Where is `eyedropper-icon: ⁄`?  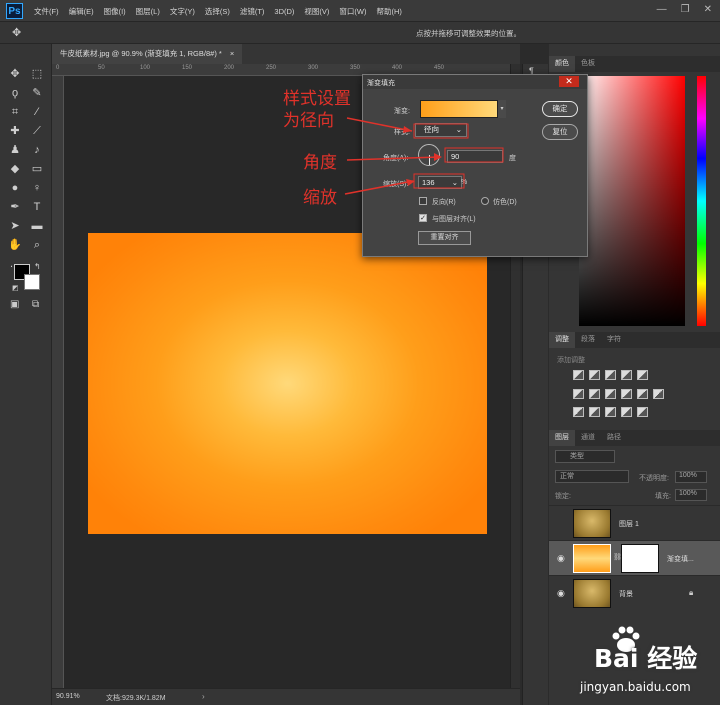 eyedropper-icon: ⁄ is located at coordinates (37, 112).